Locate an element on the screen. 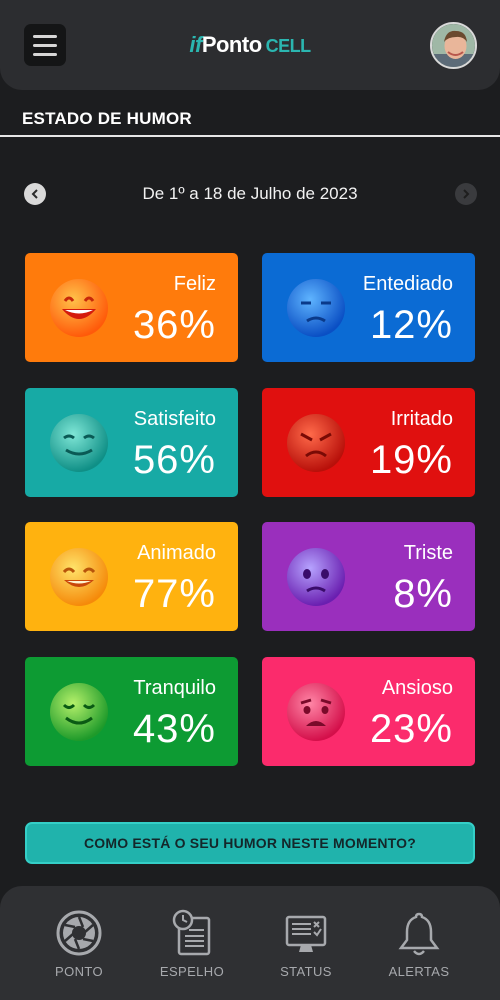 This screenshot has height=1000, width=500. calm-face-icon is located at coordinates (79, 712).